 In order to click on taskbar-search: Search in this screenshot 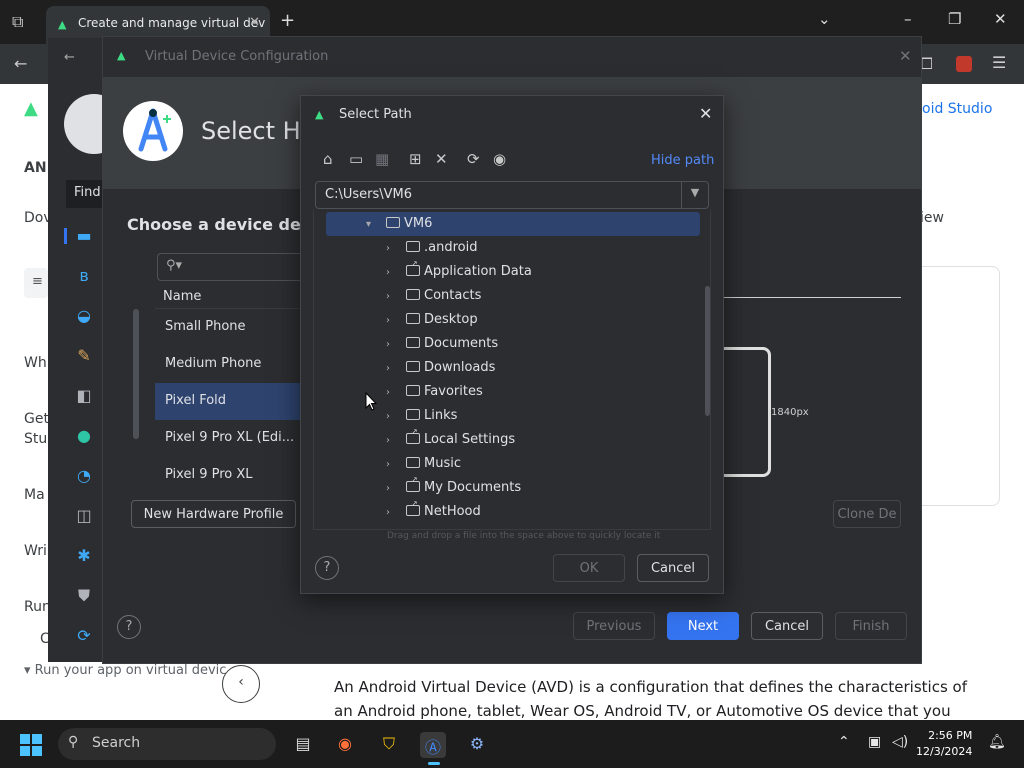, I will do `click(167, 744)`.